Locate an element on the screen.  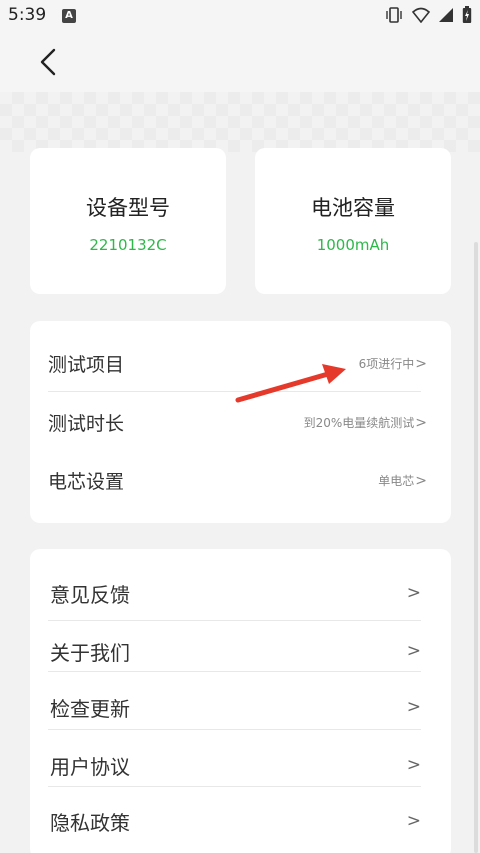
cell-settings-value: 单电芯> is located at coordinates (402, 480).